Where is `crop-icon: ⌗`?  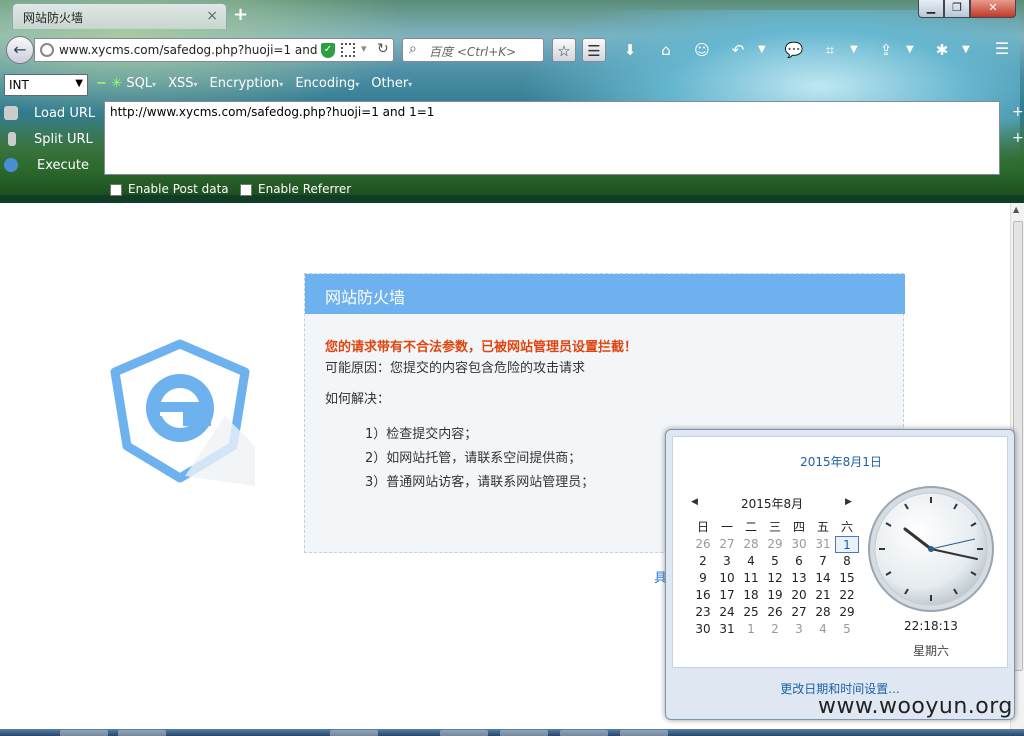 crop-icon: ⌗ is located at coordinates (830, 50).